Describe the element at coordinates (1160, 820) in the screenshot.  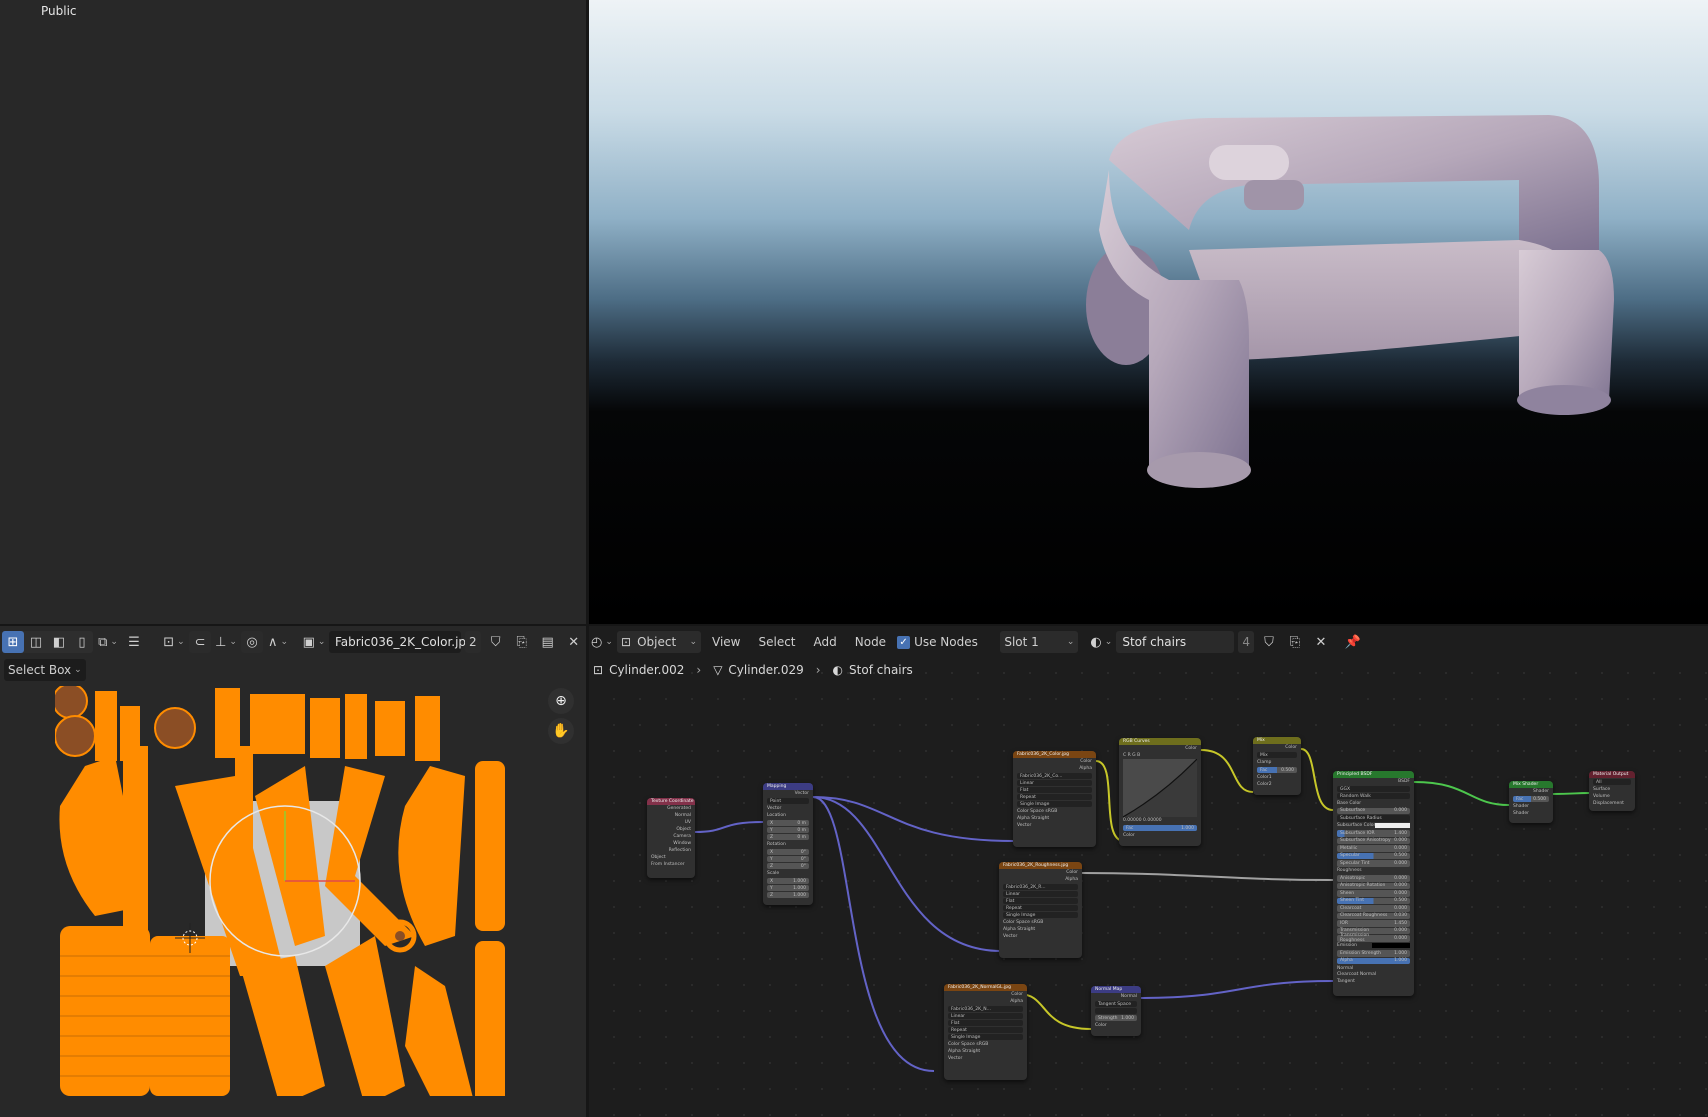
I see `curve-point-values: 0.00000 0.00000` at that location.